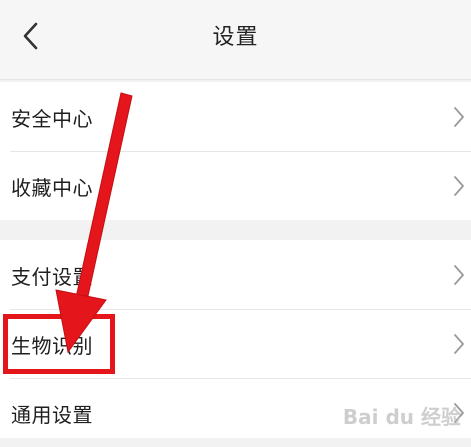 Image resolution: width=471 pixels, height=447 pixels. What do you see at coordinates (52, 415) in the screenshot?
I see `settings-item-label: 通用设置` at bounding box center [52, 415].